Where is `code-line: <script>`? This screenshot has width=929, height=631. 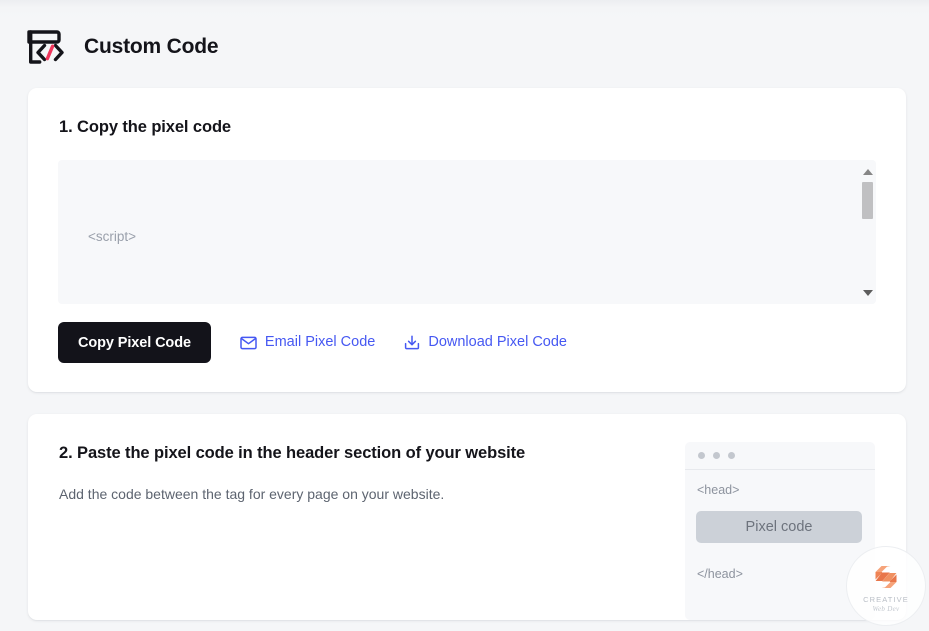 code-line: <script> is located at coordinates (112, 237).